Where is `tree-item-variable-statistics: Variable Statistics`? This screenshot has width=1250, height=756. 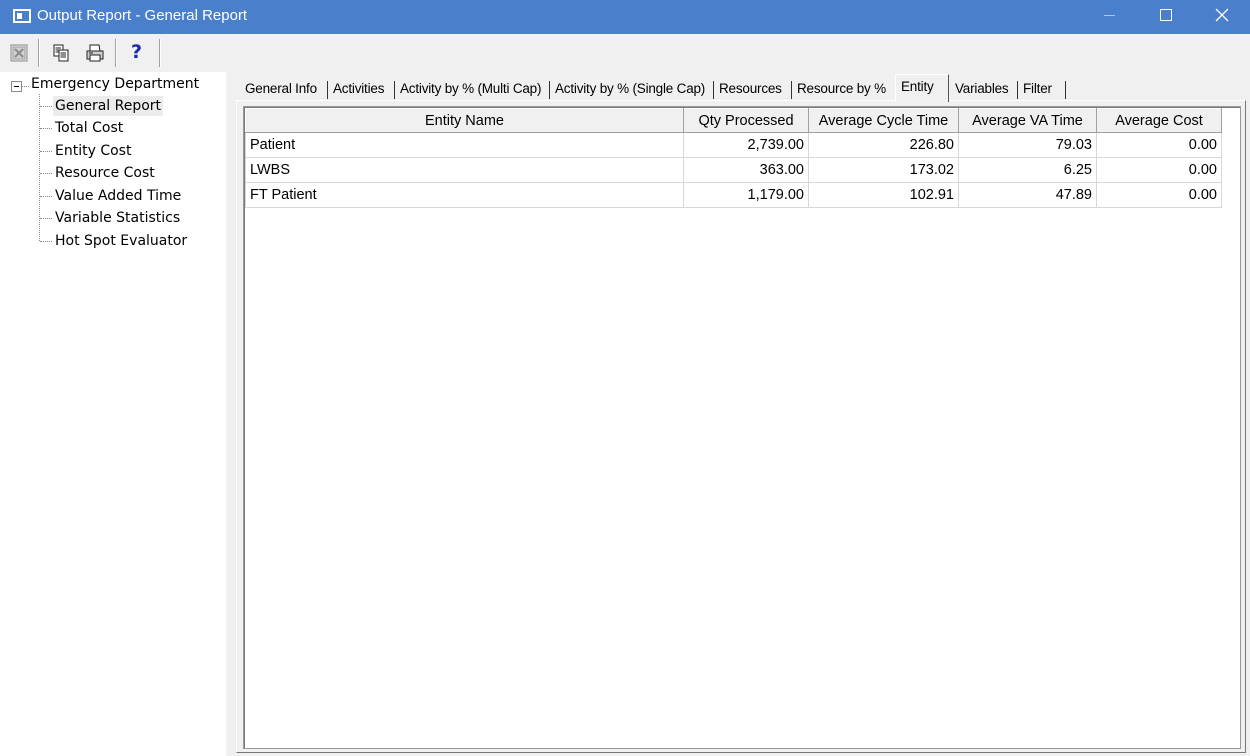
tree-item-variable-statistics: Variable Statistics is located at coordinates (117, 218).